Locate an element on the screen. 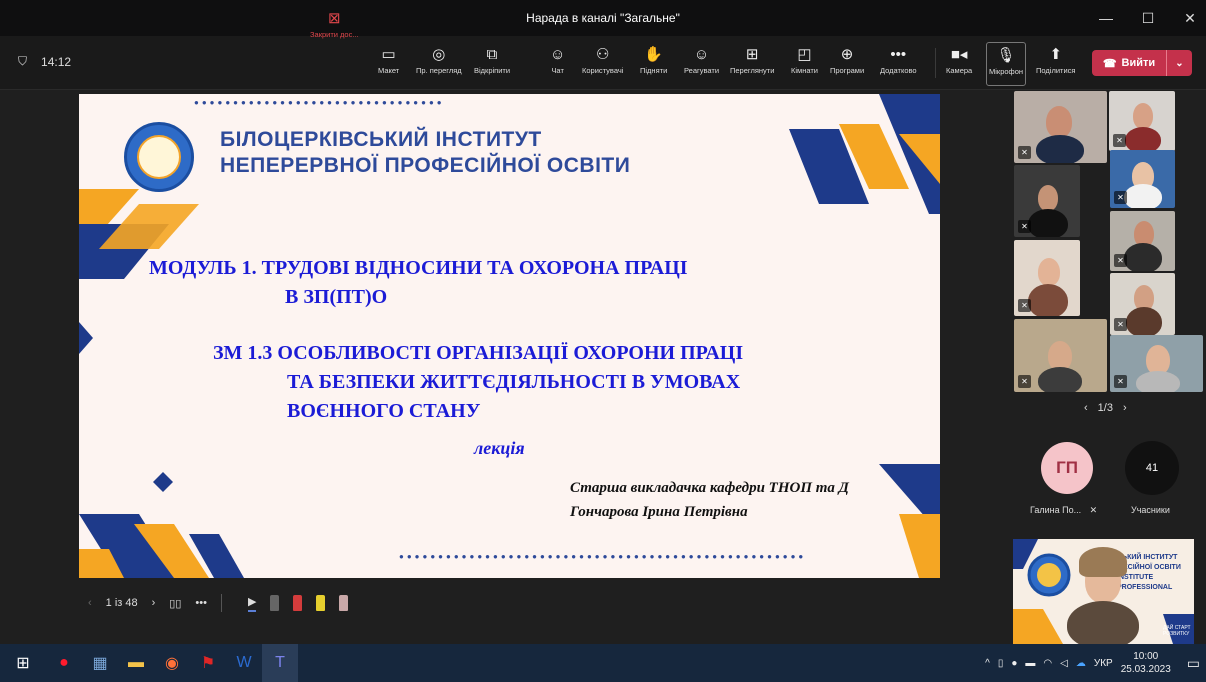  camera-button: ■◂ Камера is located at coordinates (959, 64).